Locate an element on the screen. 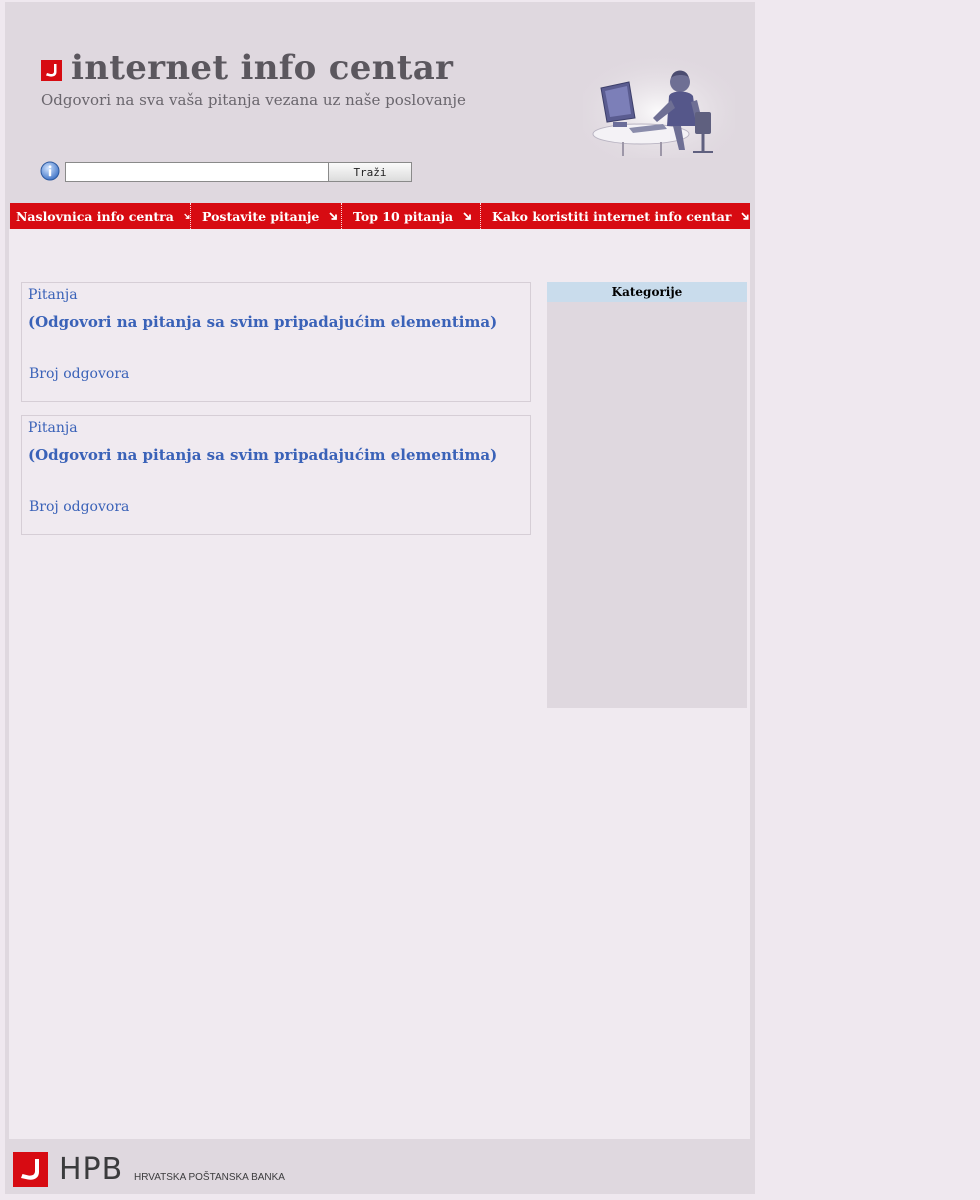  nav-item-top10: Top 10 pitanja is located at coordinates (410, 216).